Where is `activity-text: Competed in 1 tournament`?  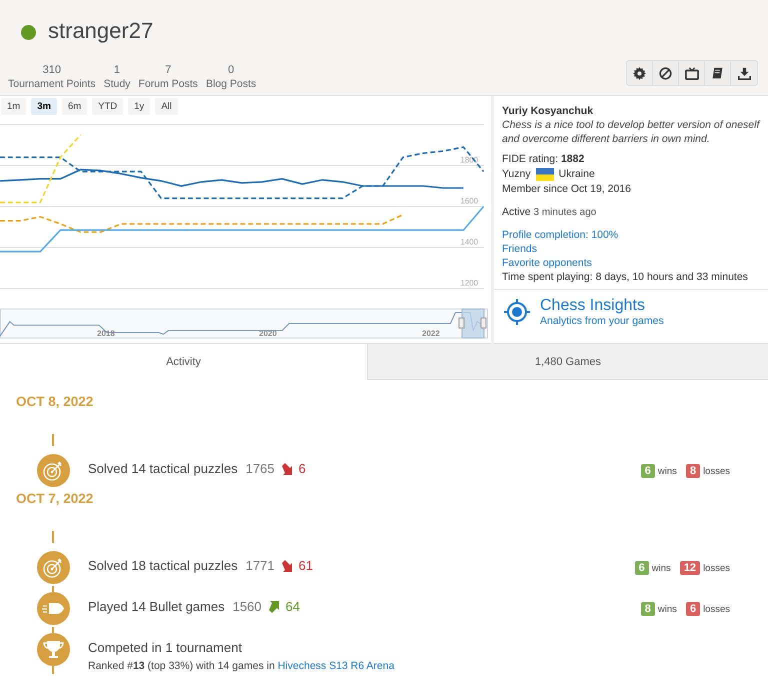 activity-text: Competed in 1 tournament is located at coordinates (165, 647).